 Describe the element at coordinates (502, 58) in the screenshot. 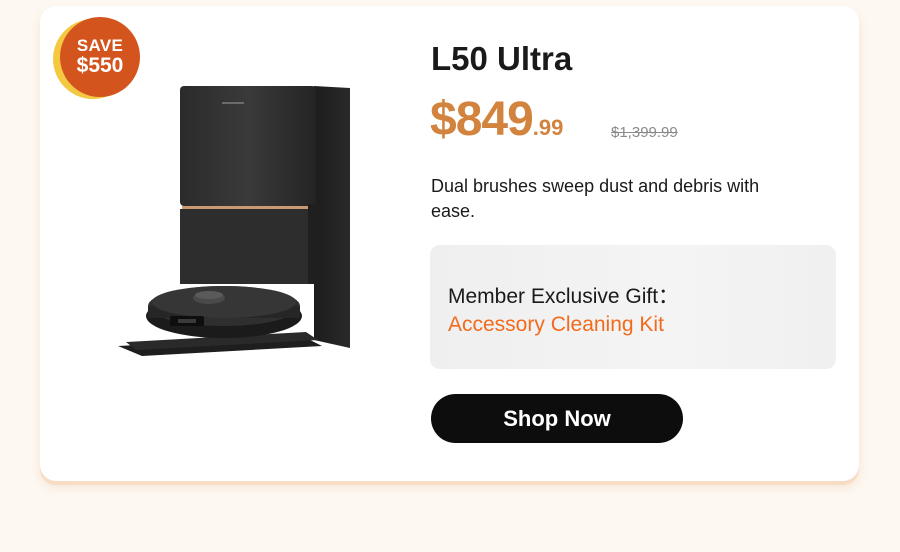

I see `product-title: L50 Ultra` at that location.